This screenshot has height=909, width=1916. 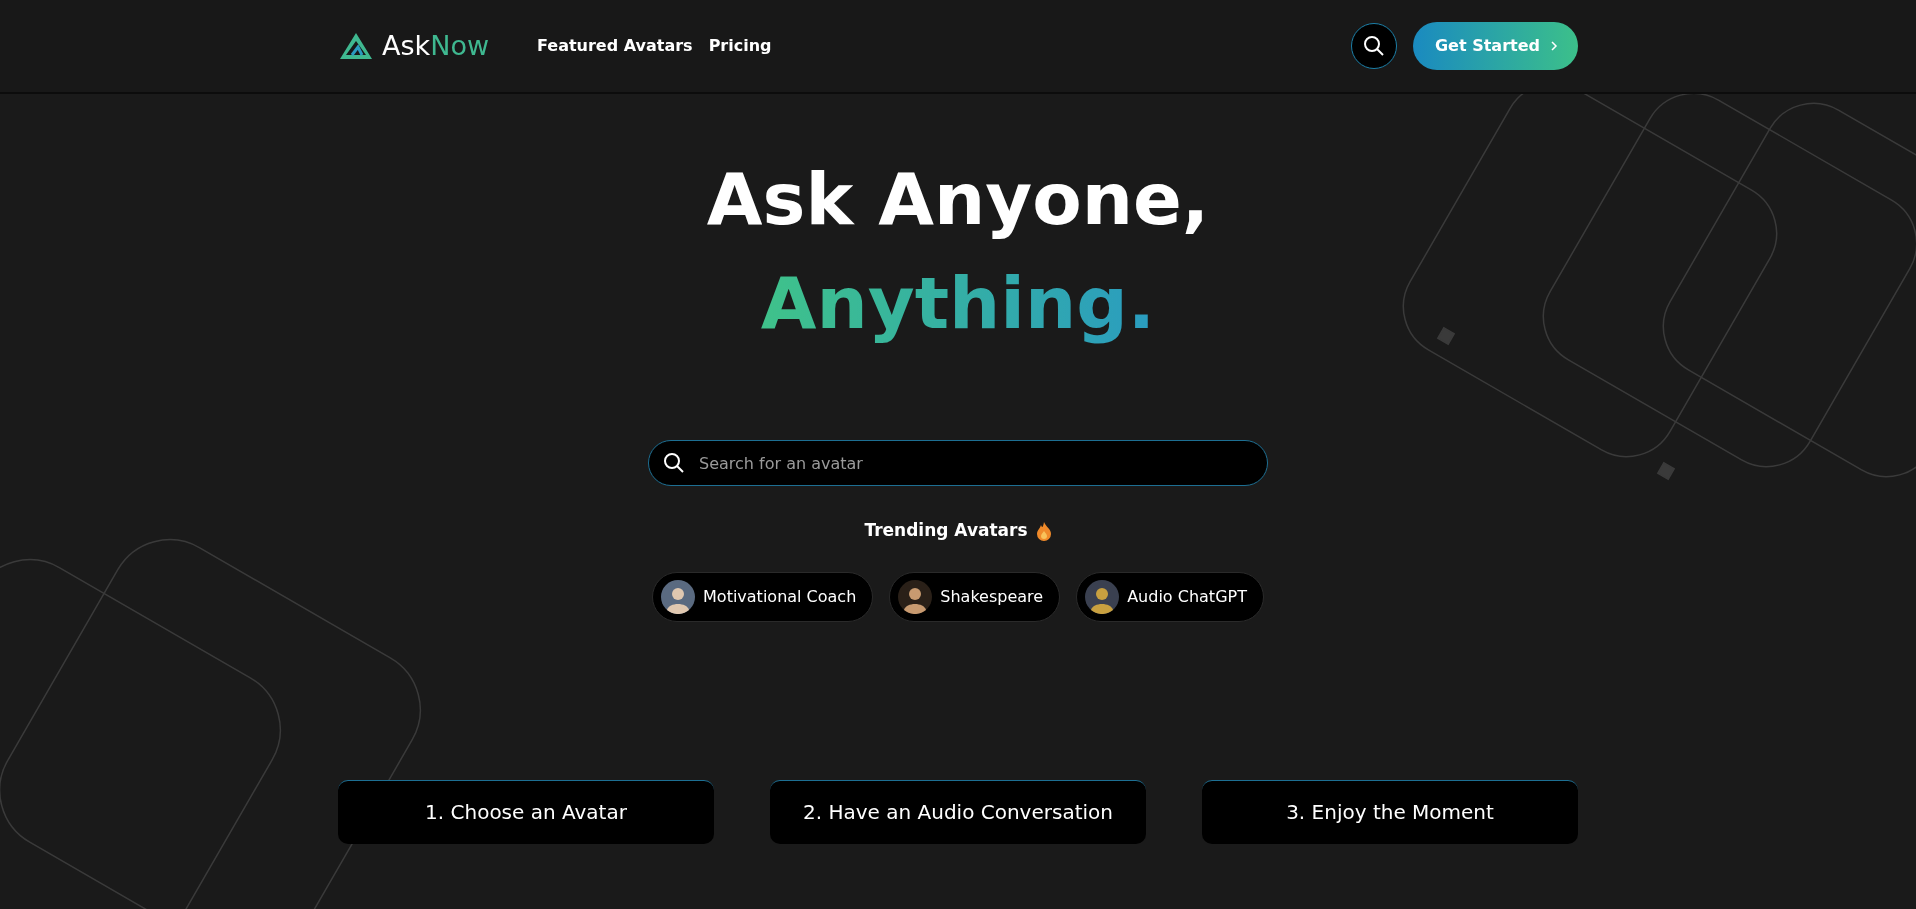 What do you see at coordinates (435, 46) in the screenshot?
I see `logo: AskNow` at bounding box center [435, 46].